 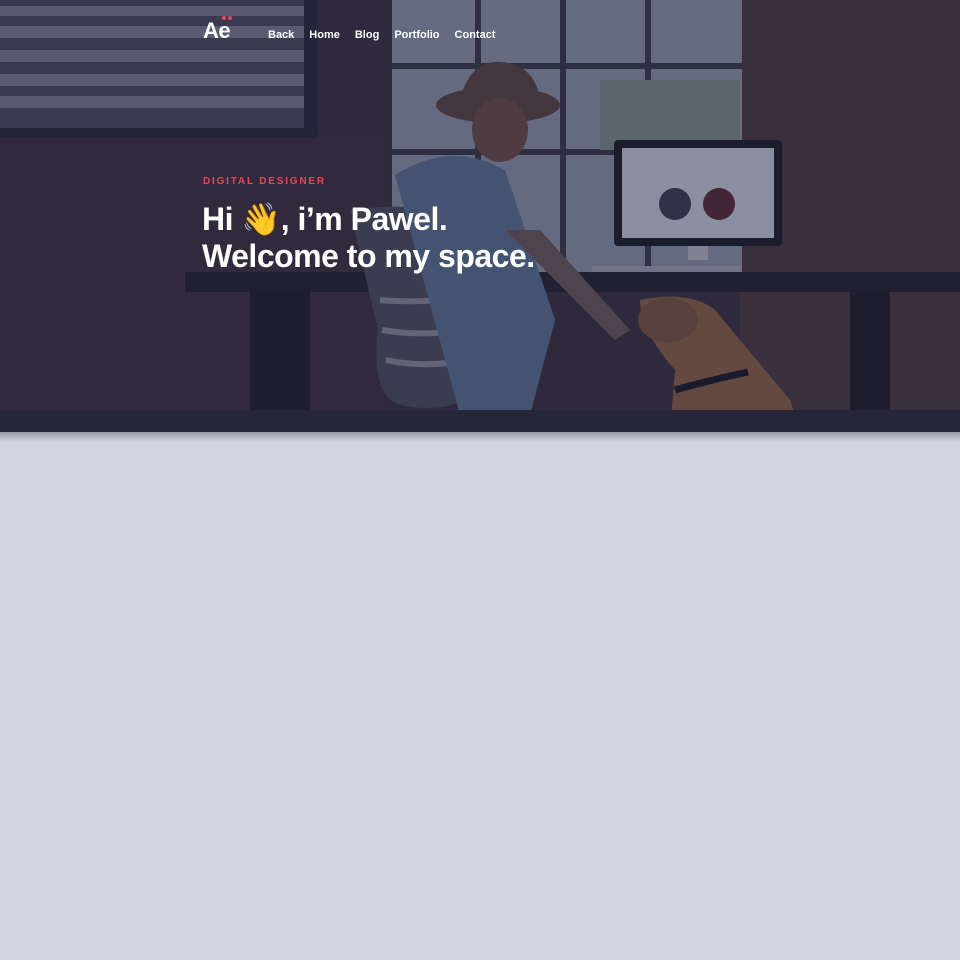 I want to click on hero-headline: Hi 👋, i’m Pawel. Welcome to my space., so click(x=368, y=238).